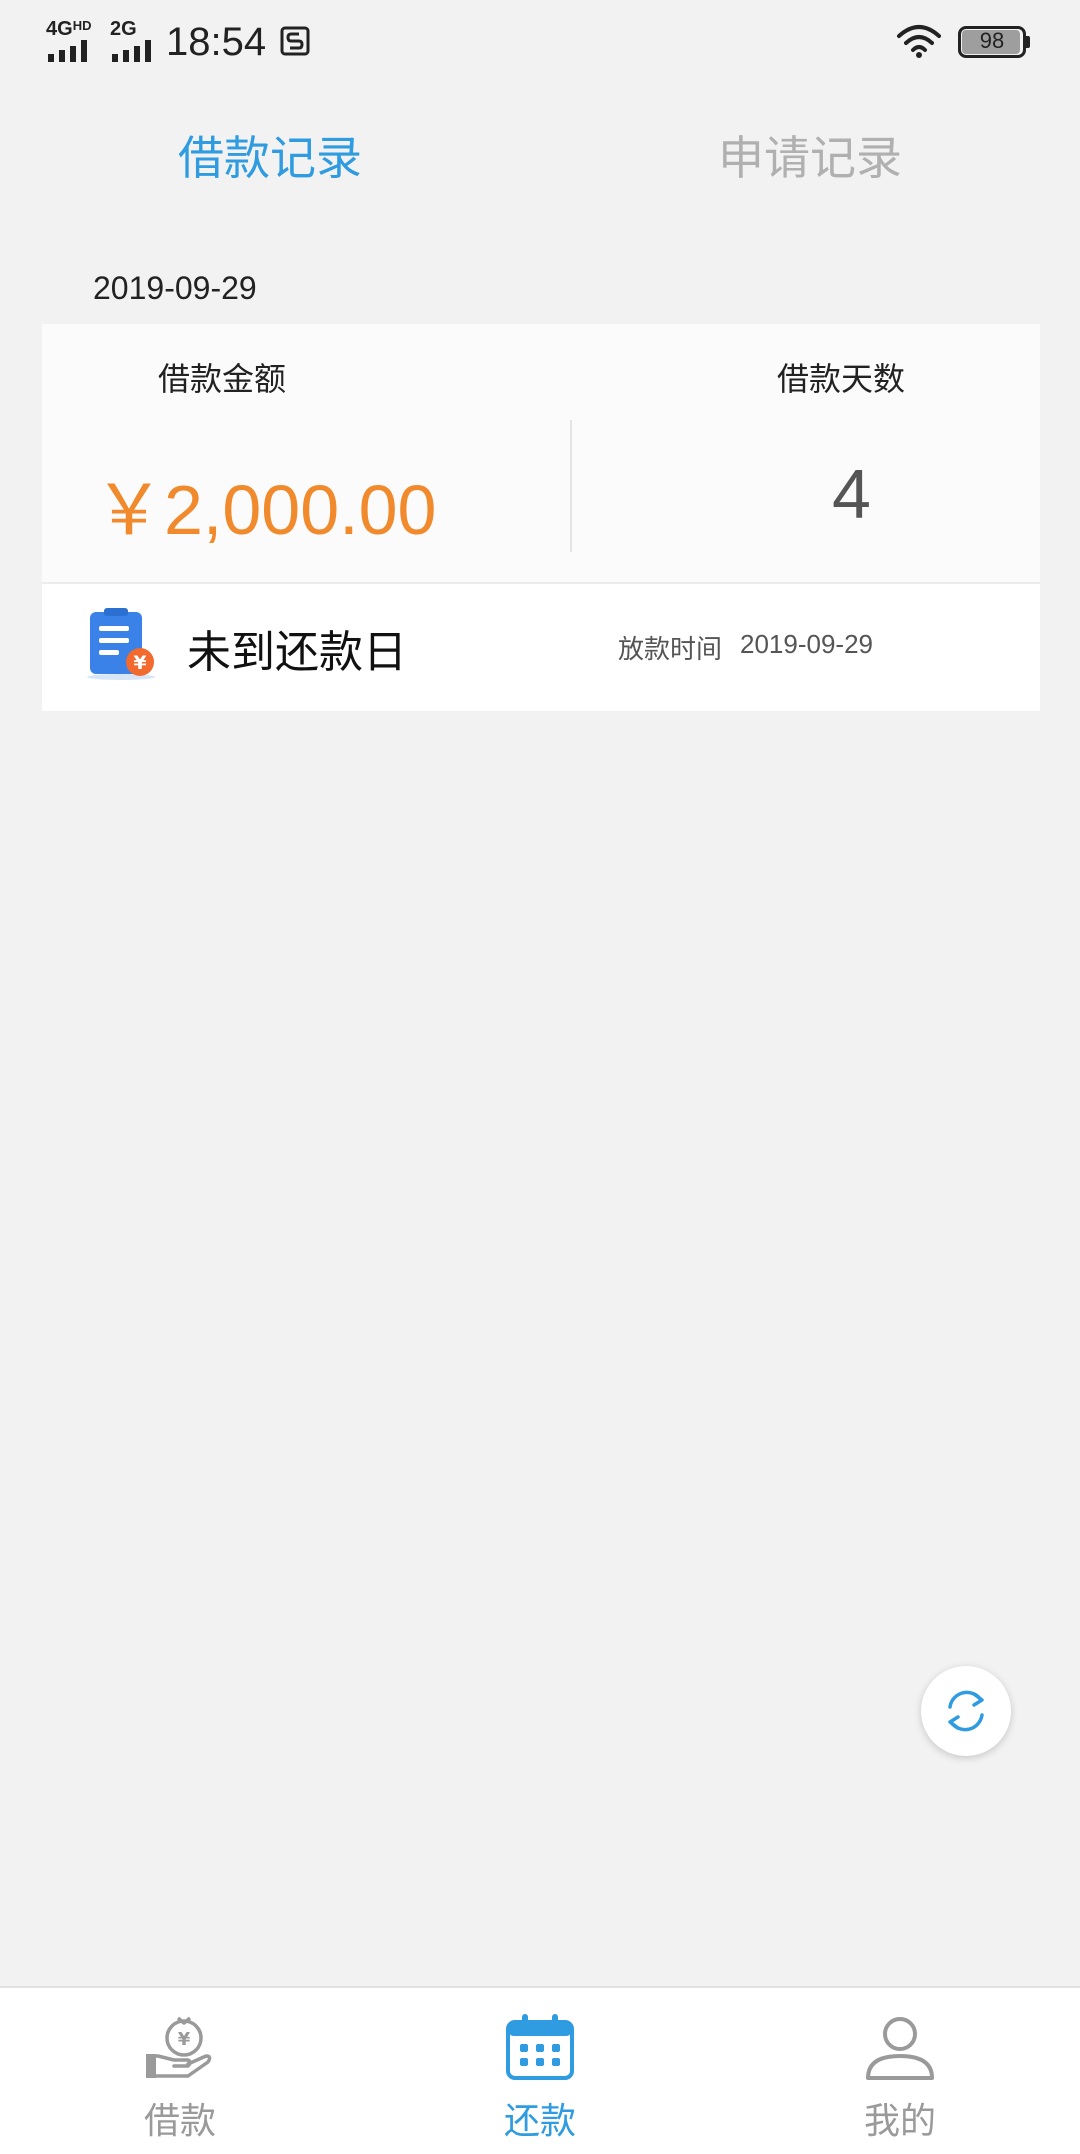 Image resolution: width=1080 pixels, height=2154 pixels. I want to click on battery-percent: 98, so click(992, 40).